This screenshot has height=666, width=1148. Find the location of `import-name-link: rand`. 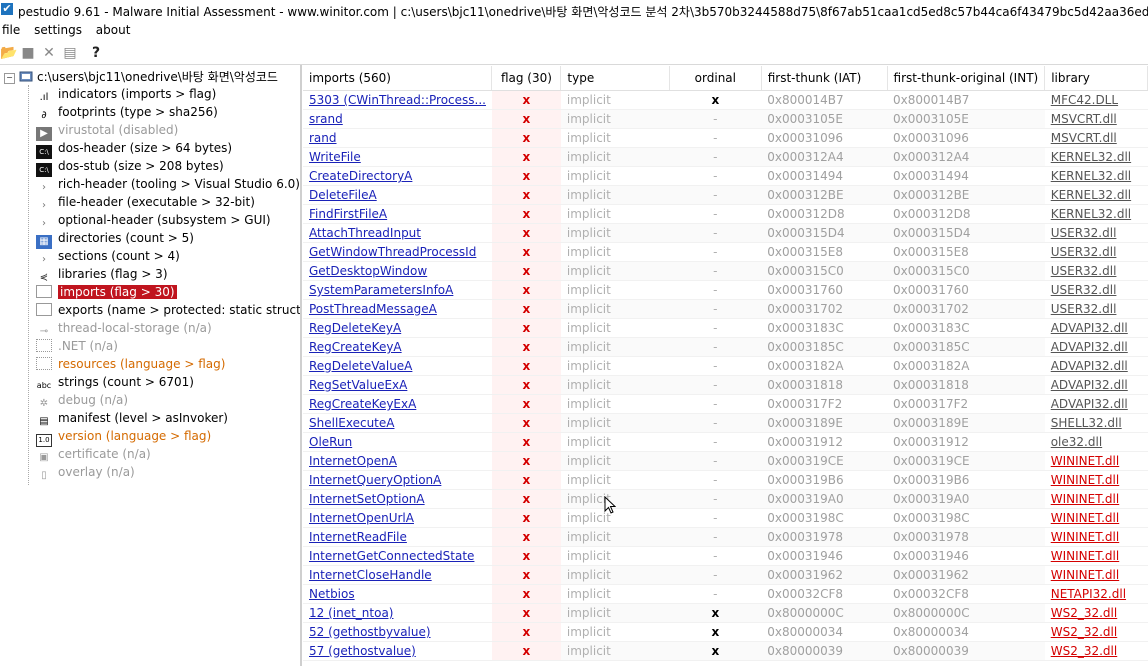

import-name-link: rand is located at coordinates (323, 138).